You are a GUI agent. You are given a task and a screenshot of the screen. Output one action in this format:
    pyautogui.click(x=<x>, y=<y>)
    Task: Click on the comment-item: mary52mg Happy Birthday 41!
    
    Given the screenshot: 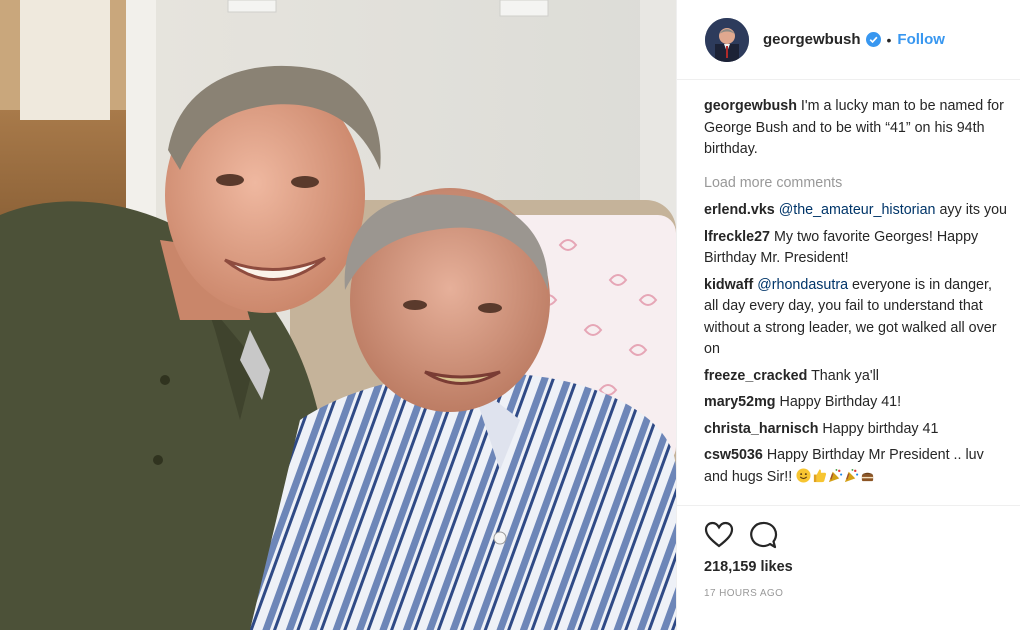 What is the action you would take?
    pyautogui.click(x=857, y=403)
    